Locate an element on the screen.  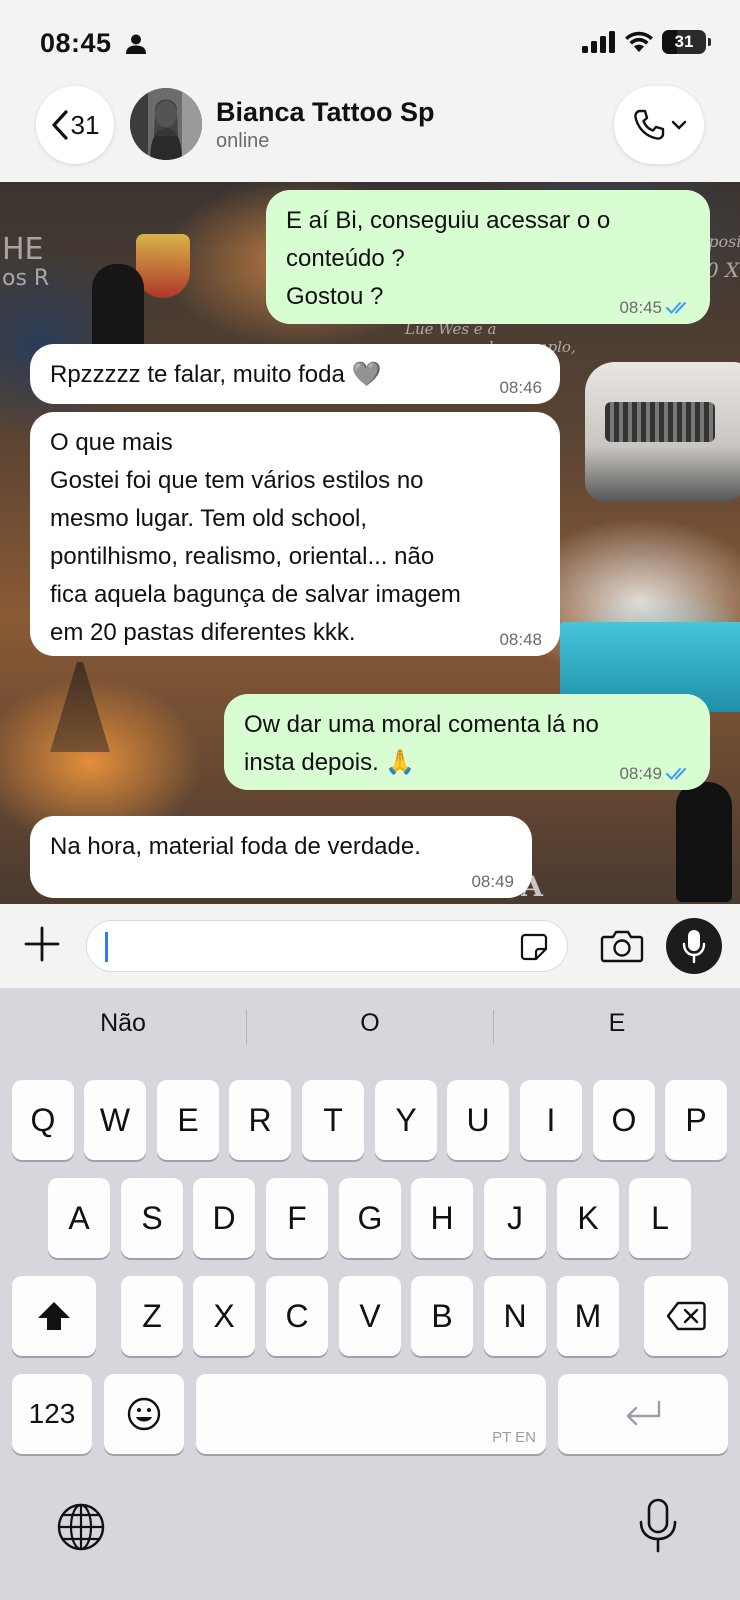
key-t: T is located at coordinates (333, 1120).